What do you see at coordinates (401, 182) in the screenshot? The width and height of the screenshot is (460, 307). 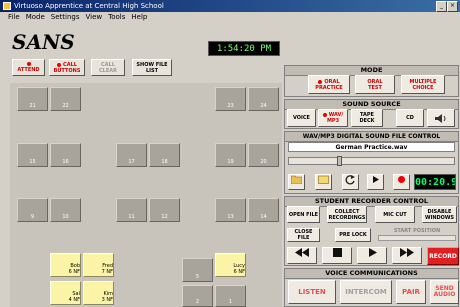 I see `record-dot-icon` at bounding box center [401, 182].